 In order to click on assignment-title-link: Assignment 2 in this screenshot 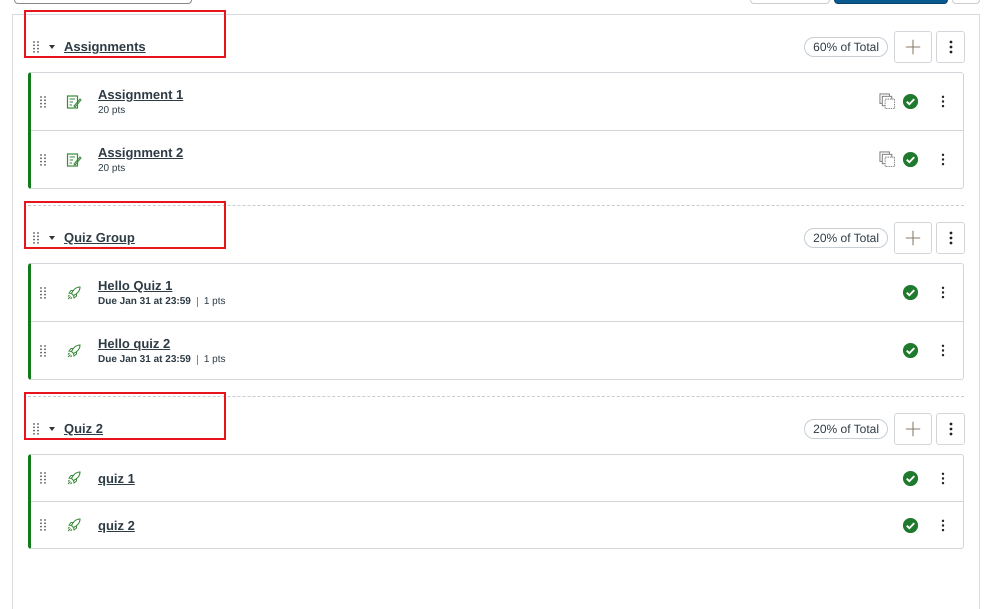, I will do `click(141, 152)`.